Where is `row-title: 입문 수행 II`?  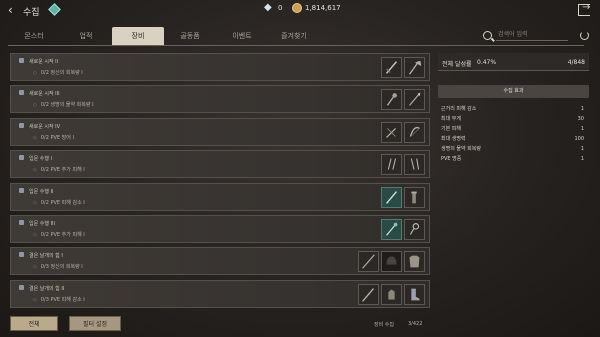
row-title: 입문 수행 II is located at coordinates (36, 191).